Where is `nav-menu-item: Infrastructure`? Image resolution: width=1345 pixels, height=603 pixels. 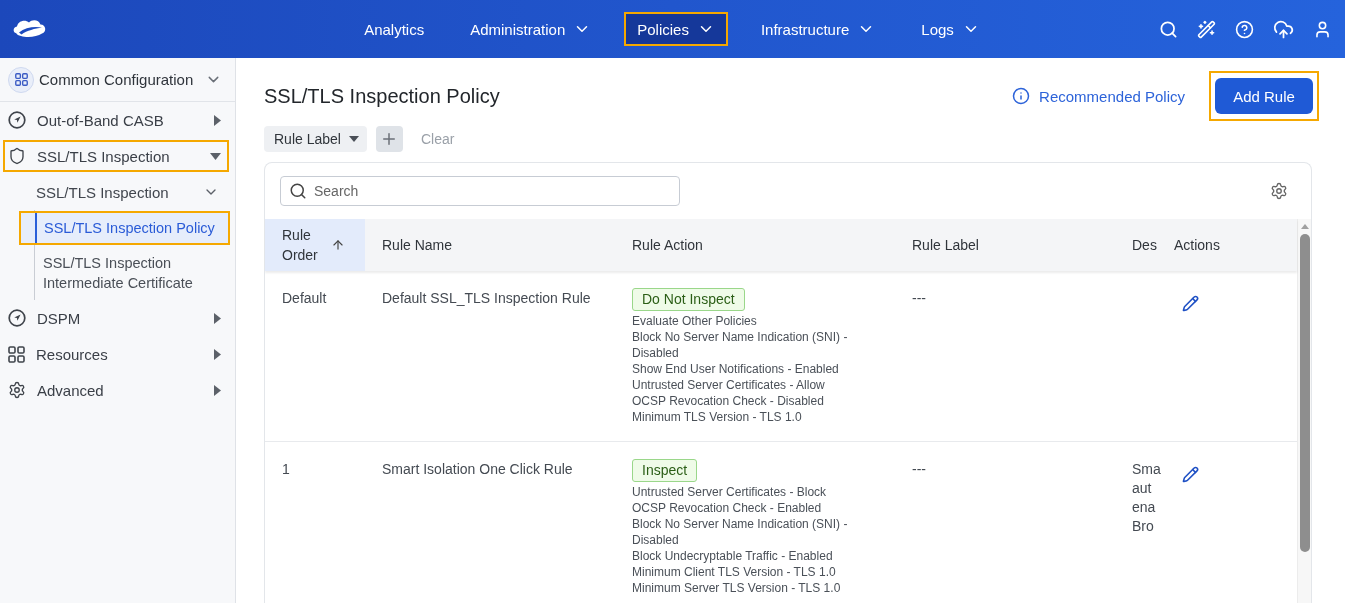 nav-menu-item: Infrastructure is located at coordinates (818, 29).